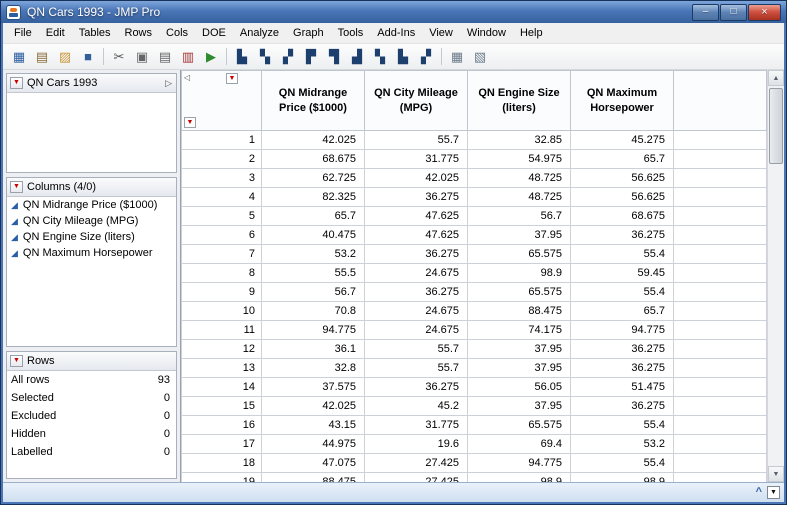 This screenshot has width=787, height=505. Describe the element at coordinates (313, 235) in the screenshot. I see `data-cell: 40.475` at that location.